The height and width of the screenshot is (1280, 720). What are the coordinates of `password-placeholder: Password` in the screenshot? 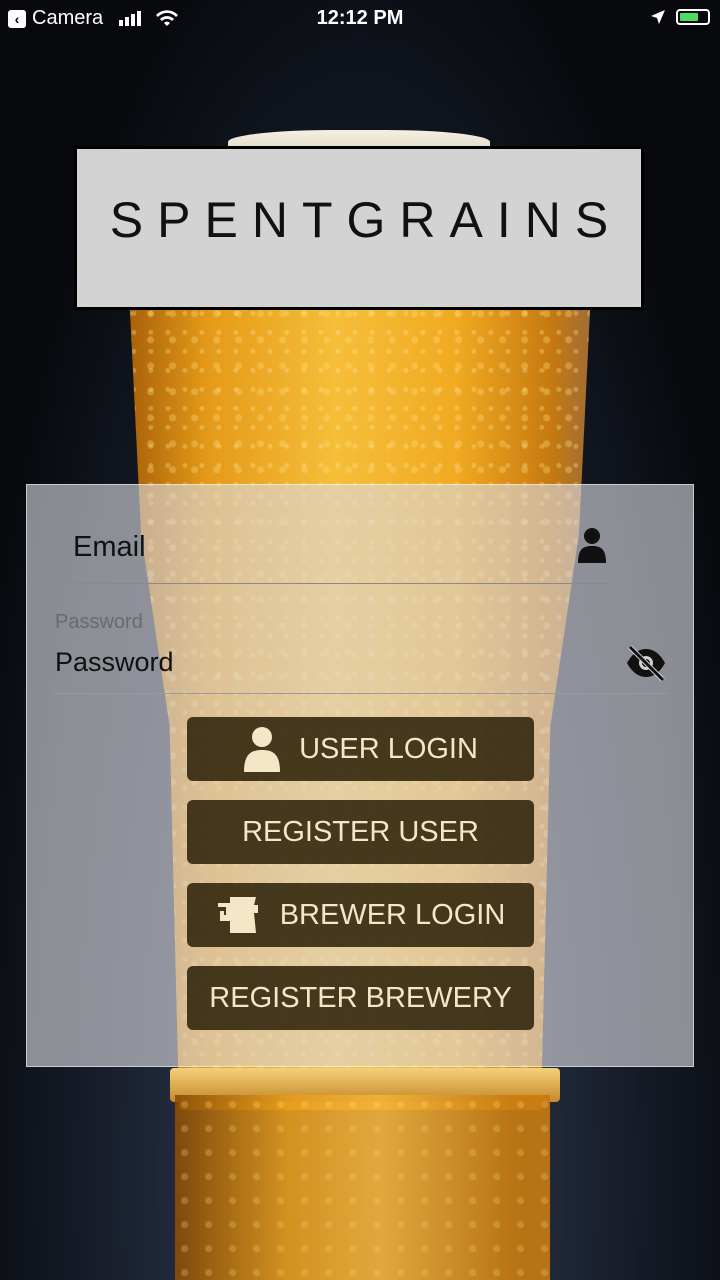 It's located at (114, 662).